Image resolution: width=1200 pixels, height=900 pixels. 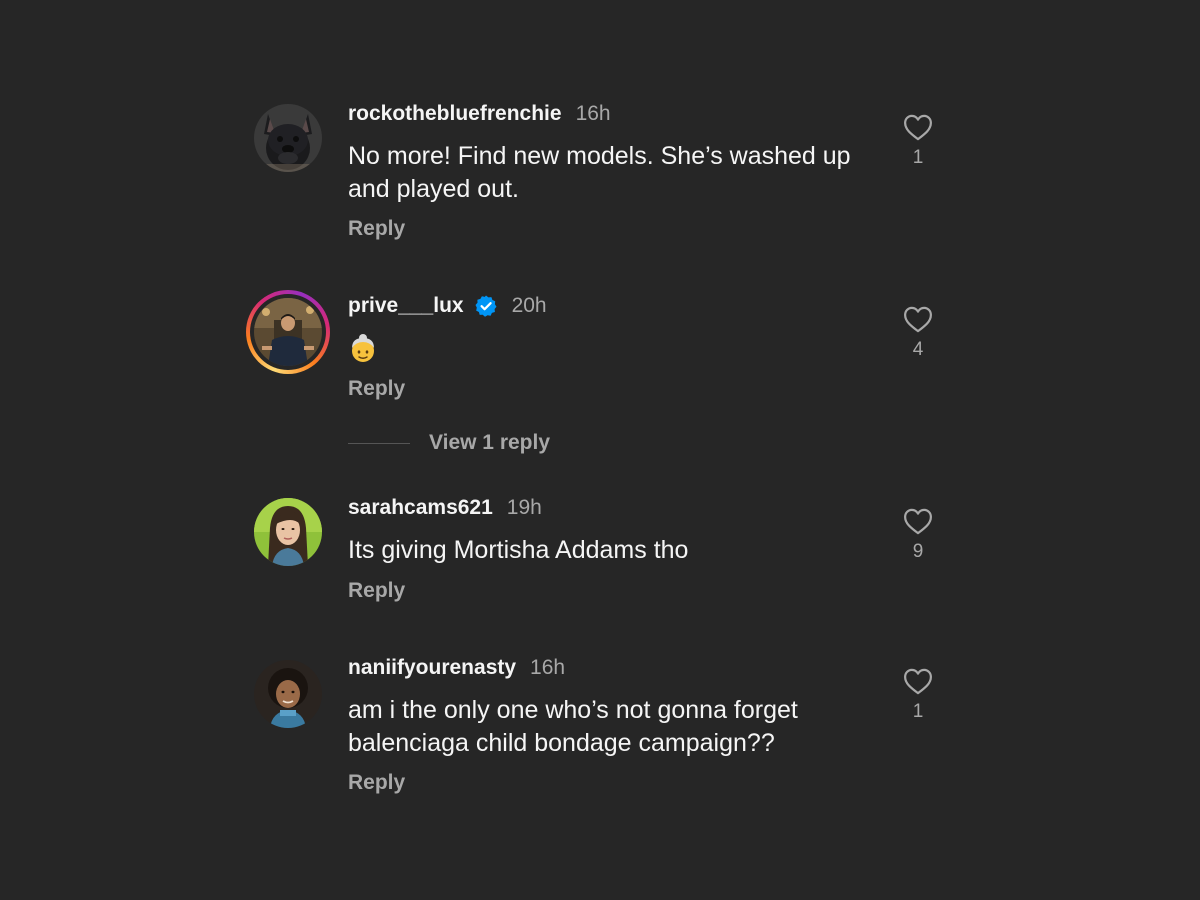 I want to click on like-button: 9, so click(x=918, y=535).